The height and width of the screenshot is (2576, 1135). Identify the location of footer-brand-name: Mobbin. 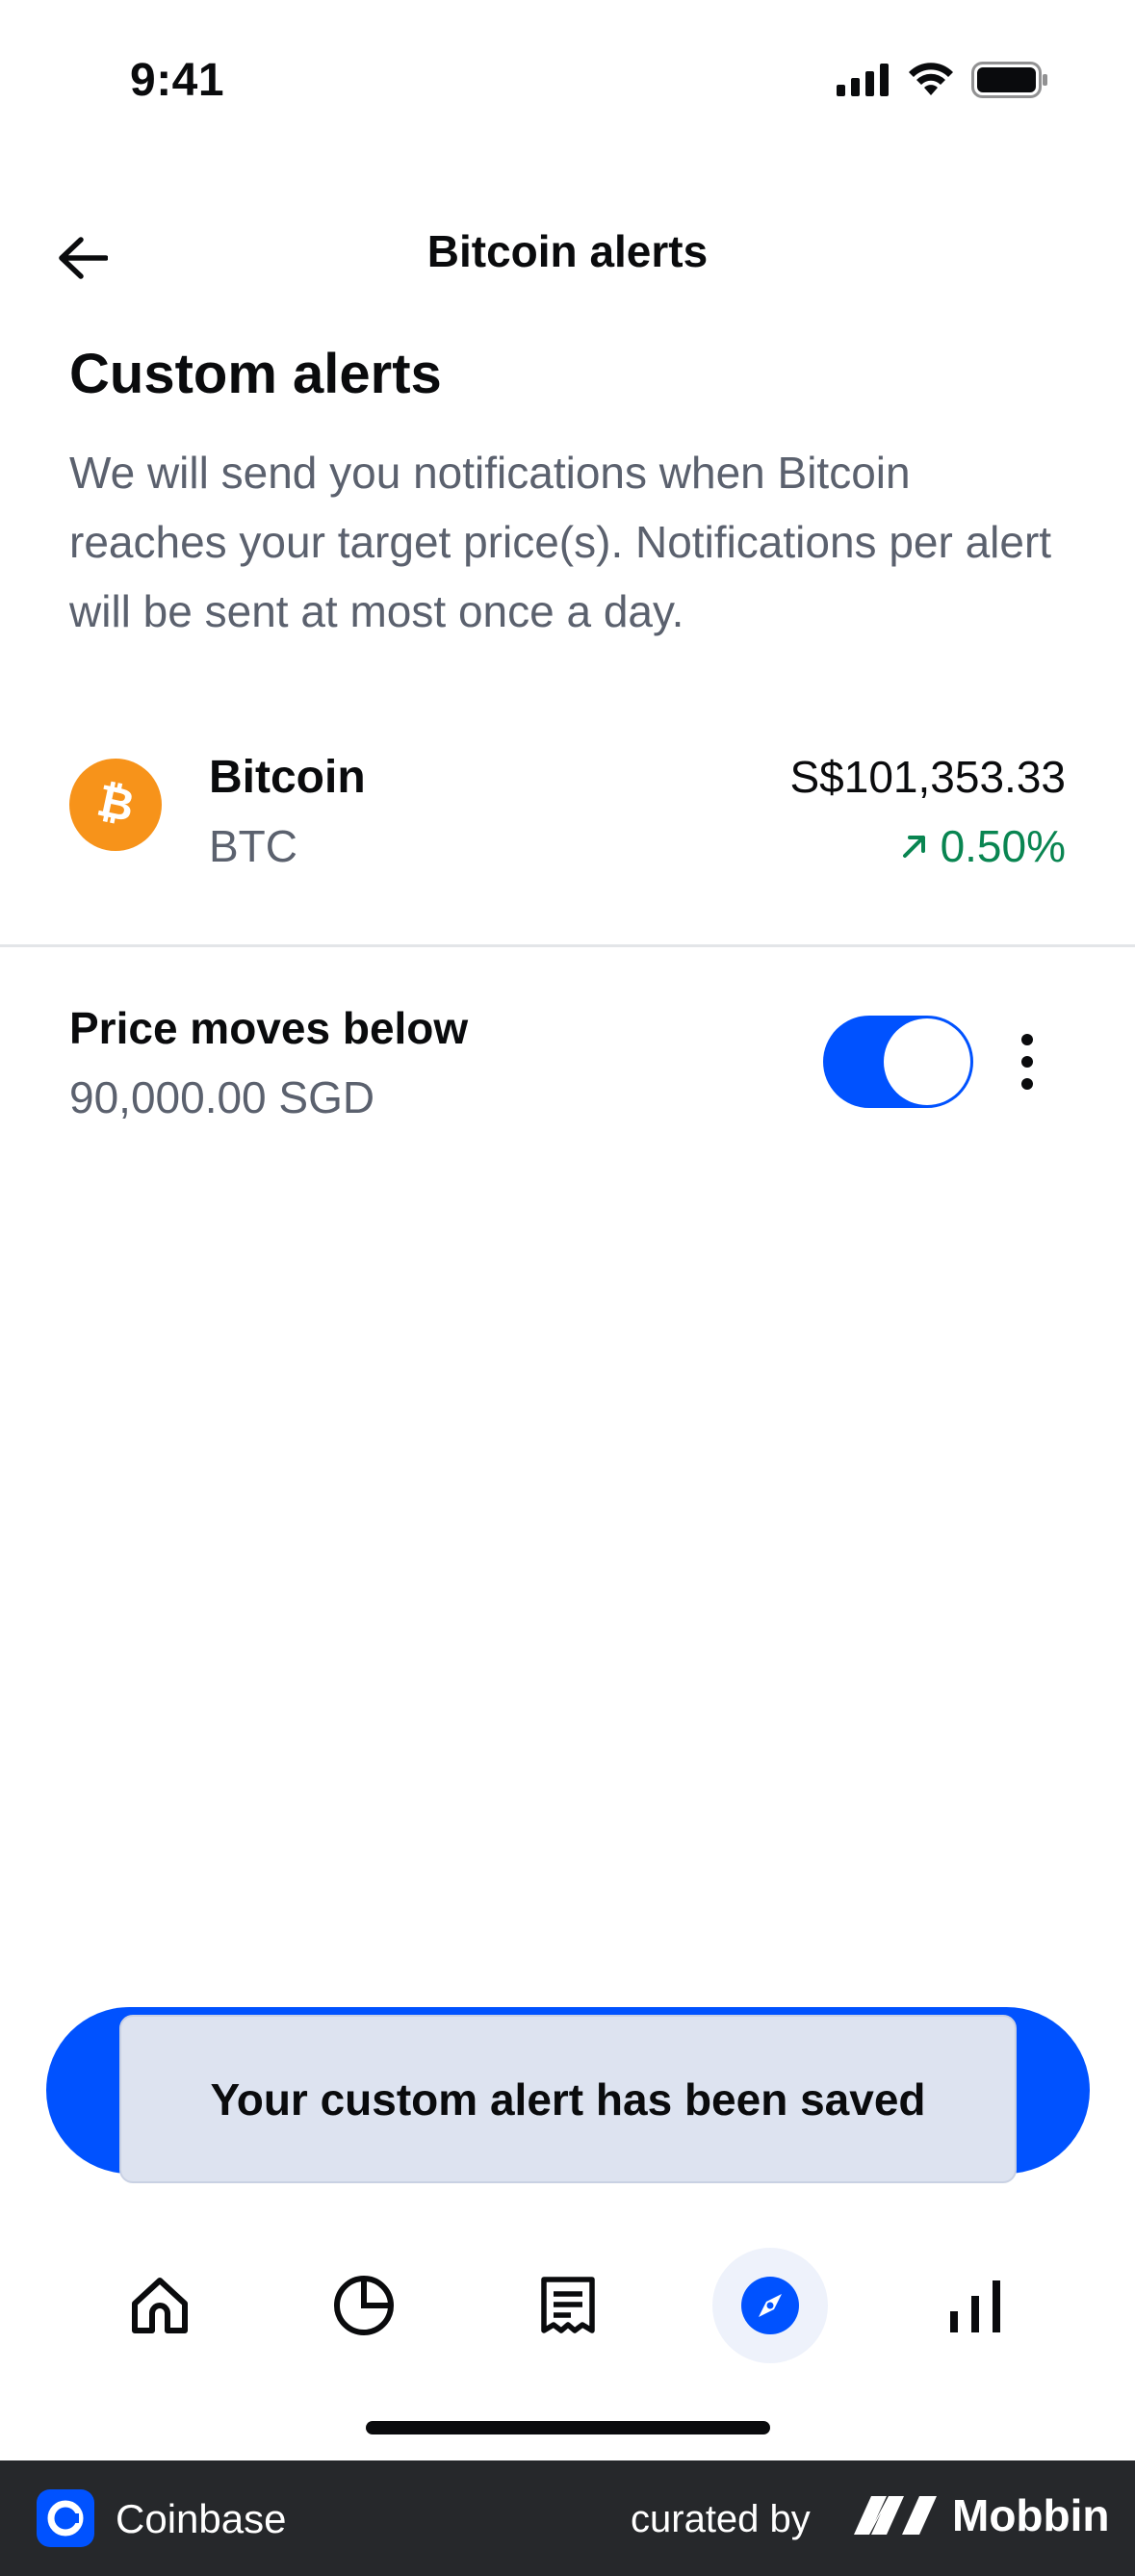
(1031, 2515).